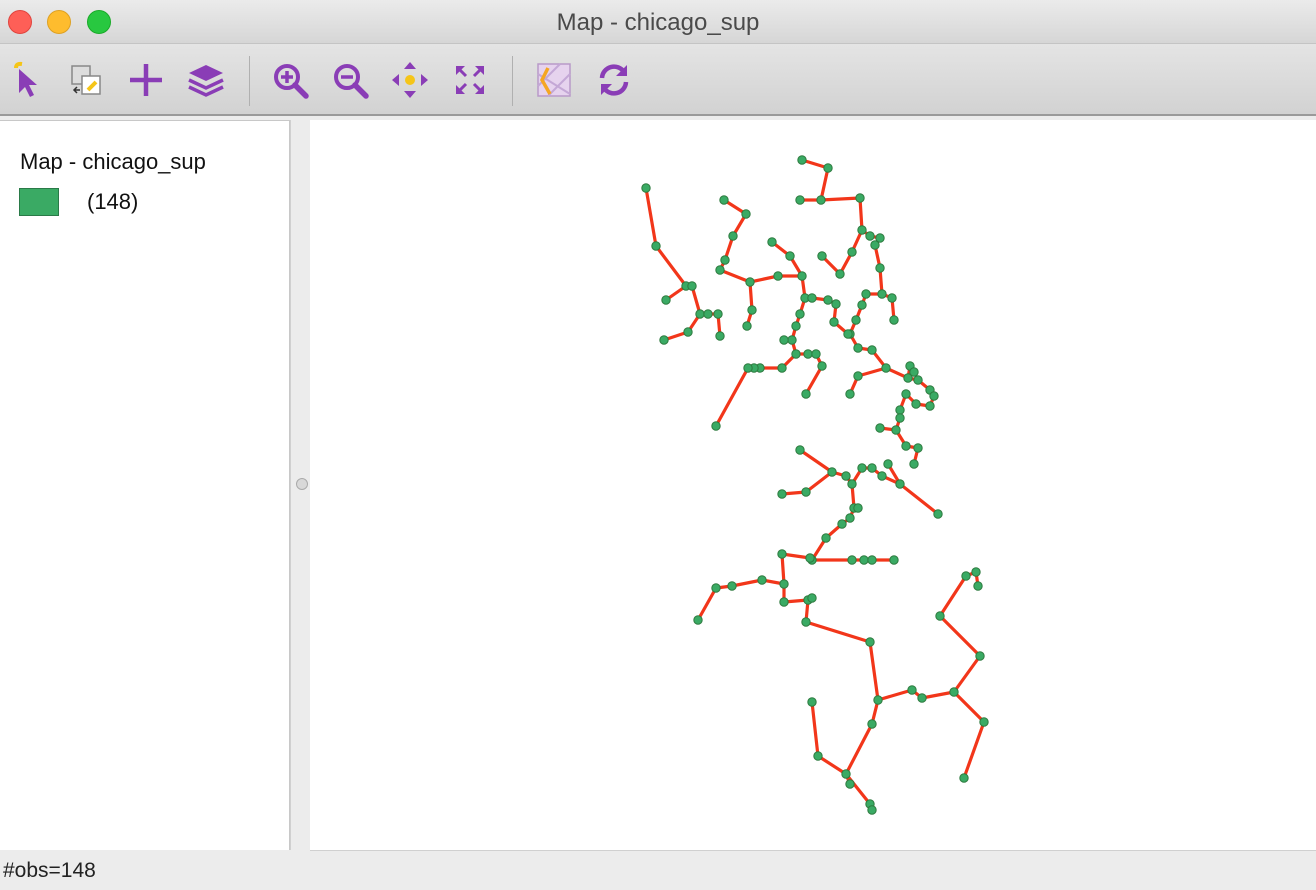 This screenshot has width=1316, height=890. I want to click on fit-to-window-button, so click(470, 80).